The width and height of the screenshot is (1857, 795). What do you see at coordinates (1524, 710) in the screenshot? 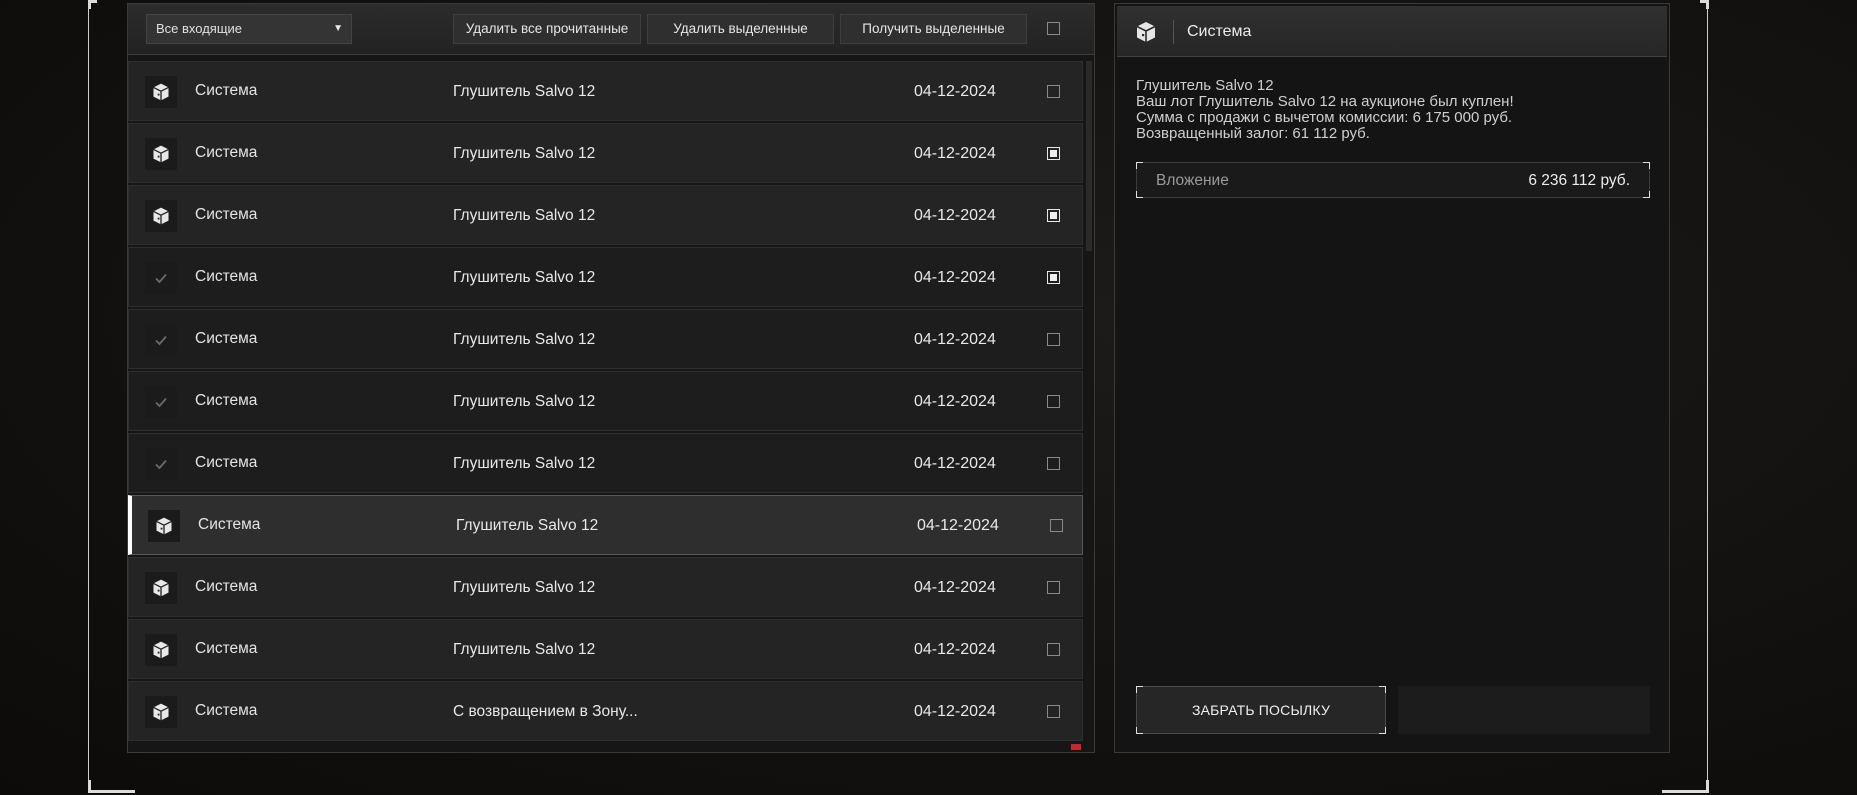
I see `secondary-action-slot` at bounding box center [1524, 710].